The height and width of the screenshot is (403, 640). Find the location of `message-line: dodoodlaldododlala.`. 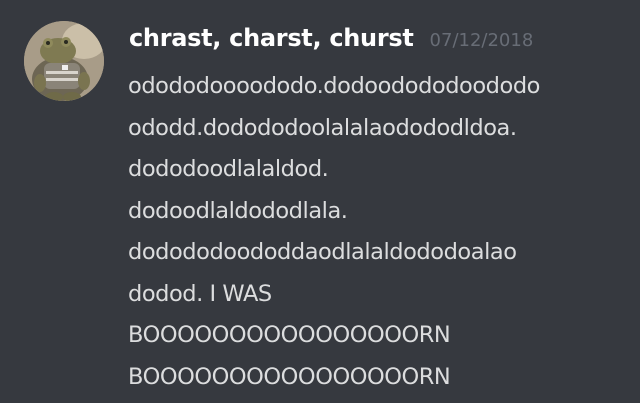

message-line: dodoodlaldododlala. is located at coordinates (238, 210).